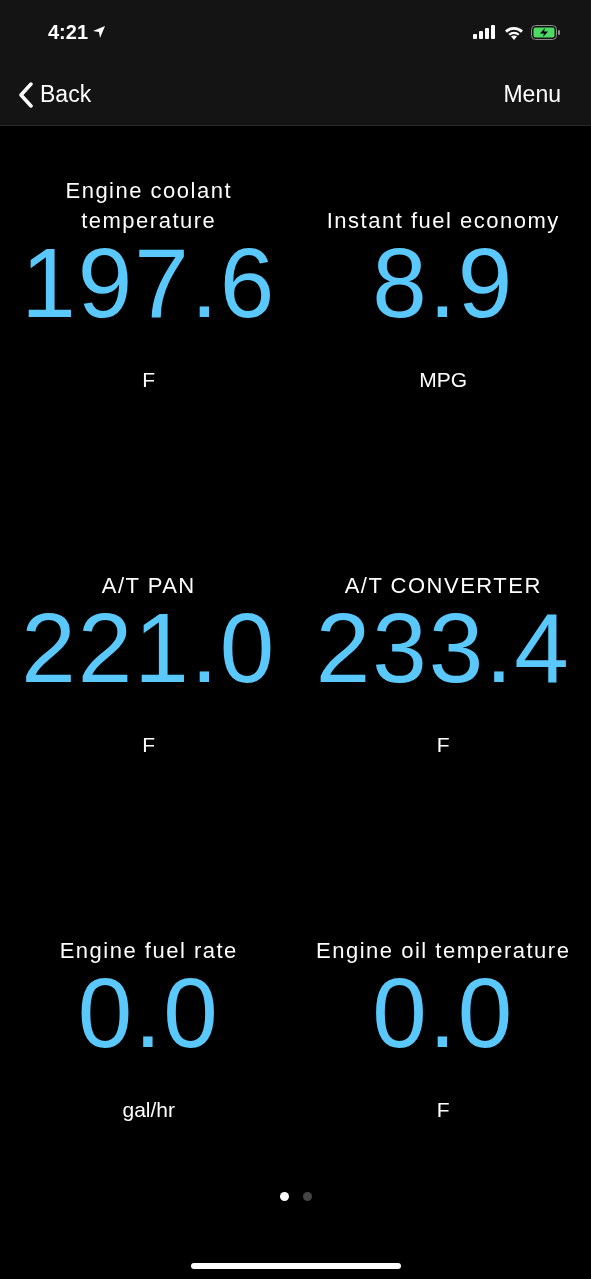  I want to click on wifi-icon, so click(514, 32).